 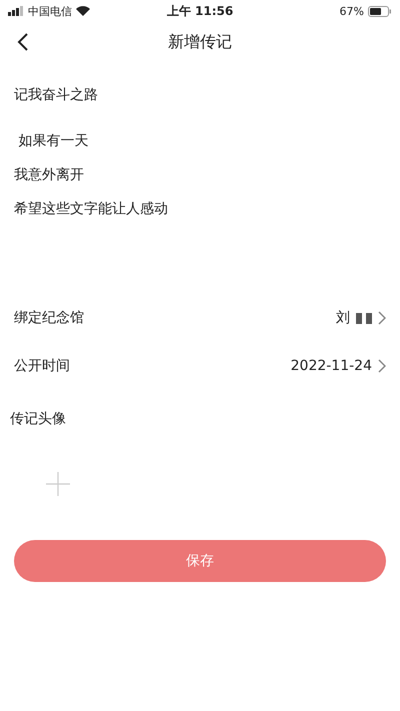 What do you see at coordinates (200, 141) in the screenshot?
I see `biography-text-line: 如果有一天` at bounding box center [200, 141].